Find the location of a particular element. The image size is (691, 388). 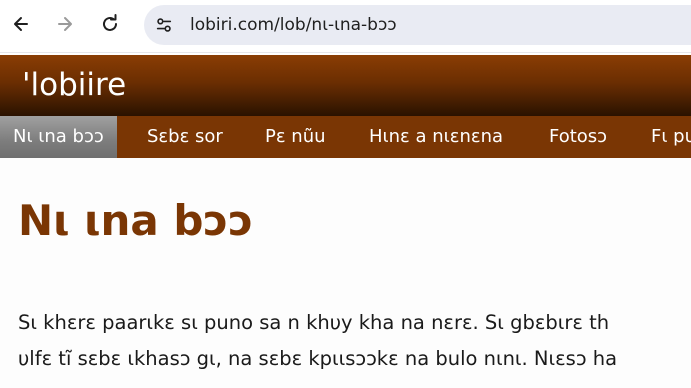

browser-toolbar: lobiri.com/lob/nι-ιna-bɔɔ is located at coordinates (345, 26).